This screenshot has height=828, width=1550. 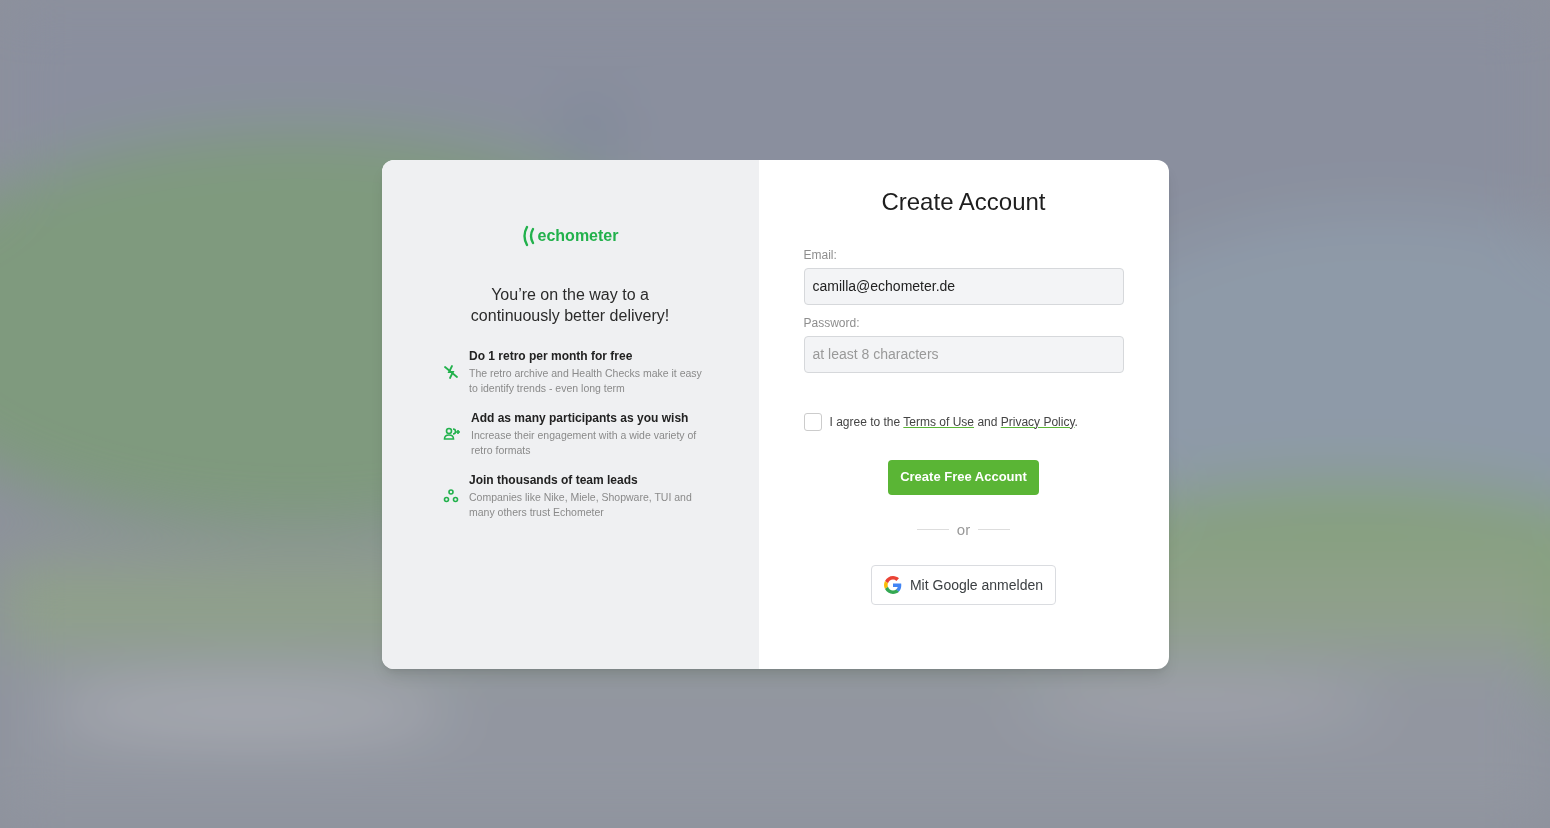 What do you see at coordinates (812, 421) in the screenshot?
I see `agree-checkbox` at bounding box center [812, 421].